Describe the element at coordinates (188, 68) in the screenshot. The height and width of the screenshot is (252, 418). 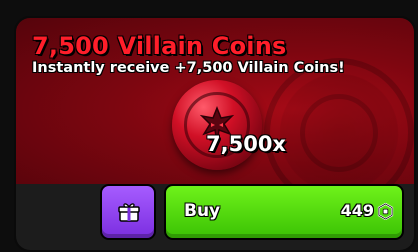
I see `offer-description: Instantly receive +7,500 Villain Coins!` at that location.